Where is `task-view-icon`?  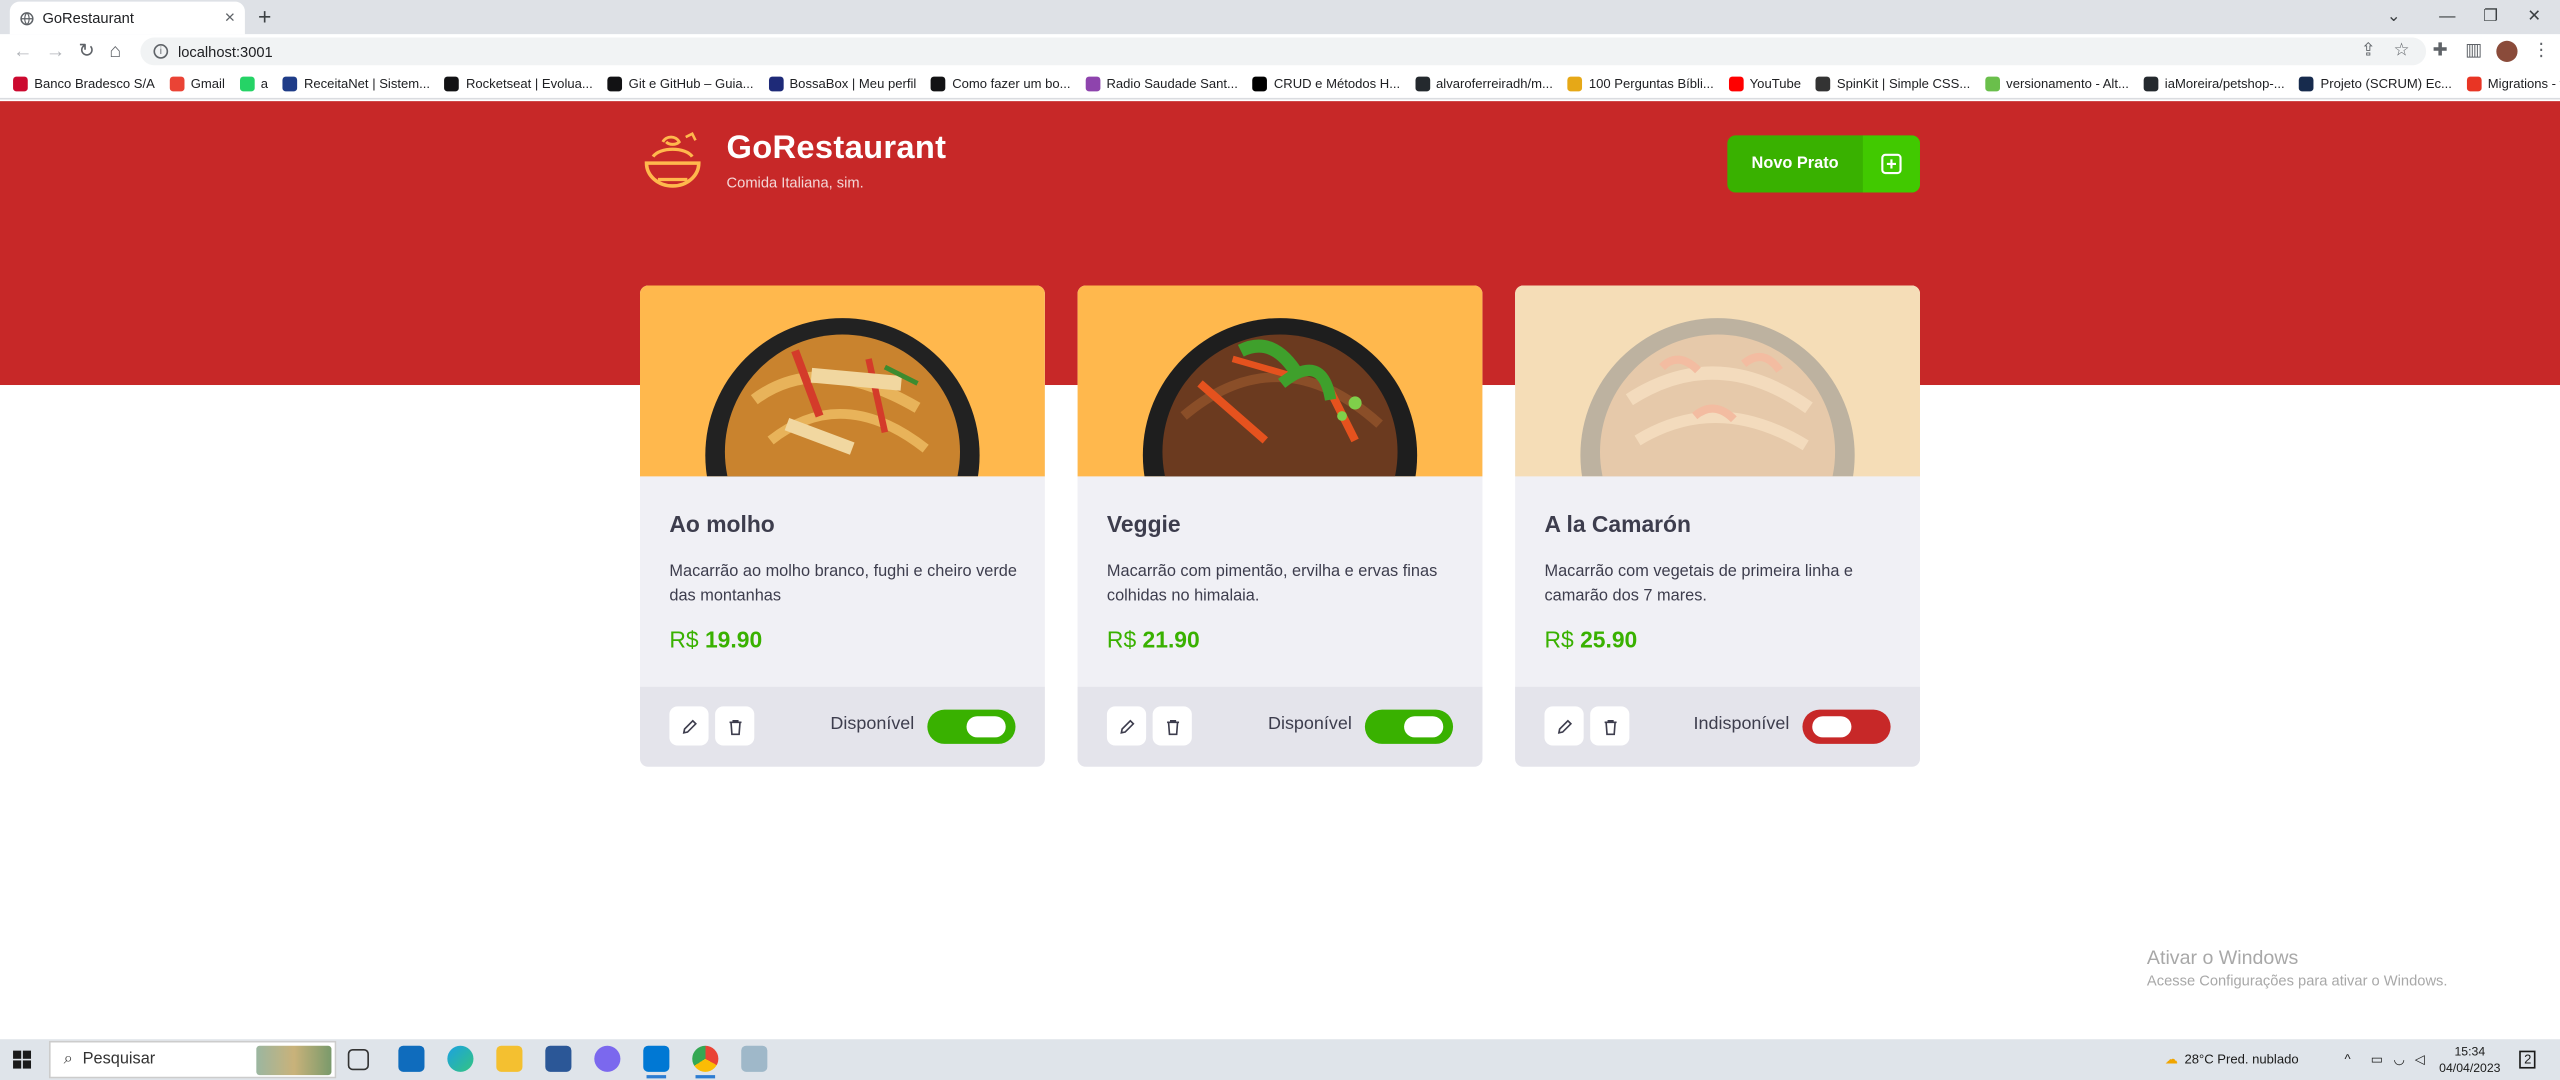 task-view-icon is located at coordinates (358, 1060).